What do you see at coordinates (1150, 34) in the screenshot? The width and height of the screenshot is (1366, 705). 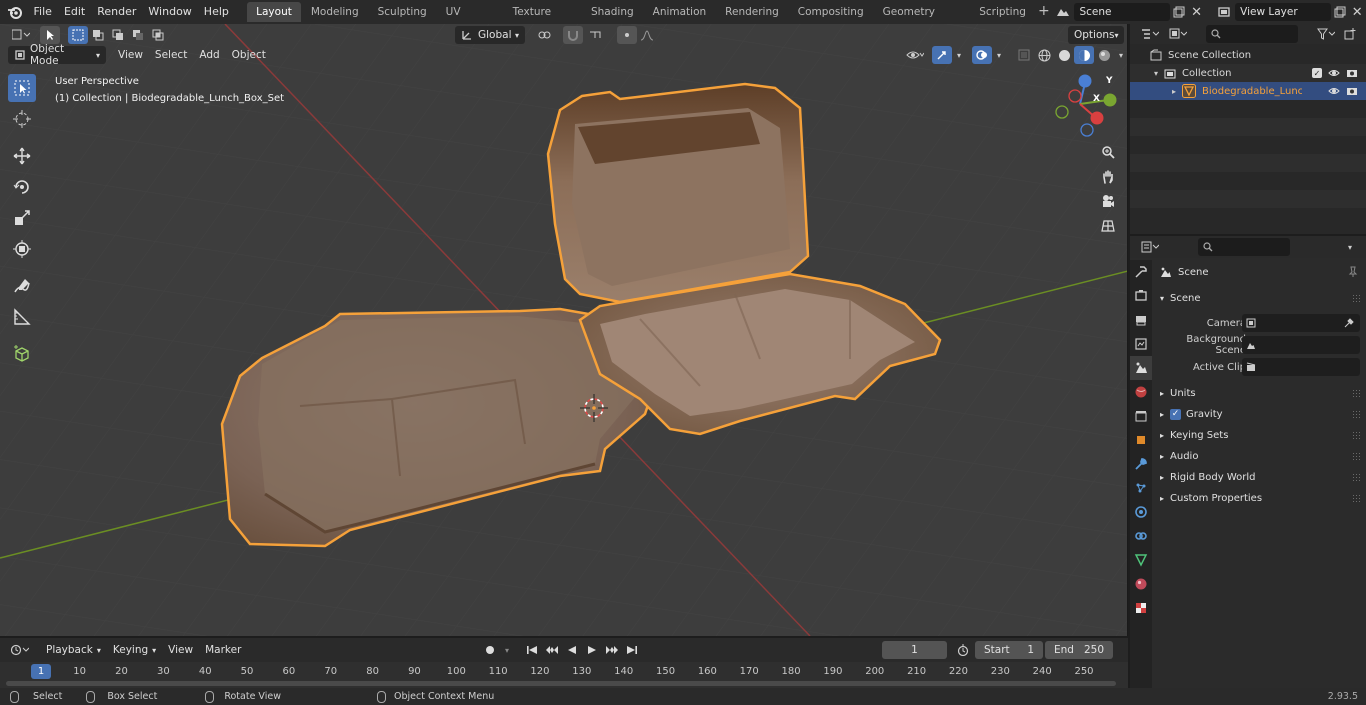 I see `outliner-editor-type-icon` at bounding box center [1150, 34].